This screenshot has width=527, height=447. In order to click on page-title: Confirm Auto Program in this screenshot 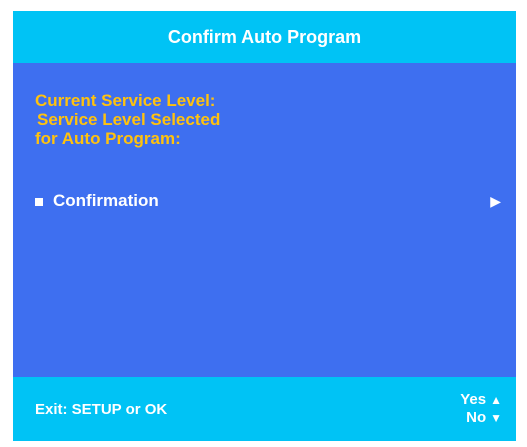, I will do `click(264, 36)`.